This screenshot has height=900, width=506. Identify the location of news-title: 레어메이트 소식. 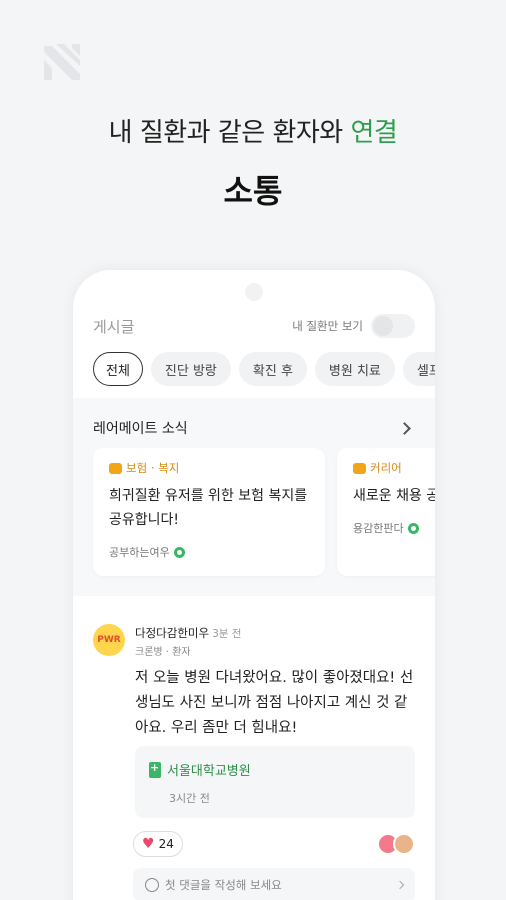
(140, 429).